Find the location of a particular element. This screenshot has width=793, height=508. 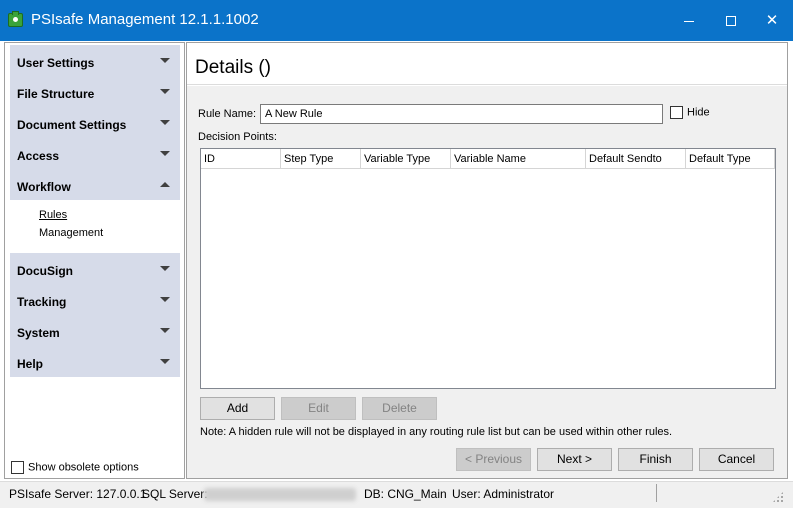

column-header-id: ID is located at coordinates (241, 159).